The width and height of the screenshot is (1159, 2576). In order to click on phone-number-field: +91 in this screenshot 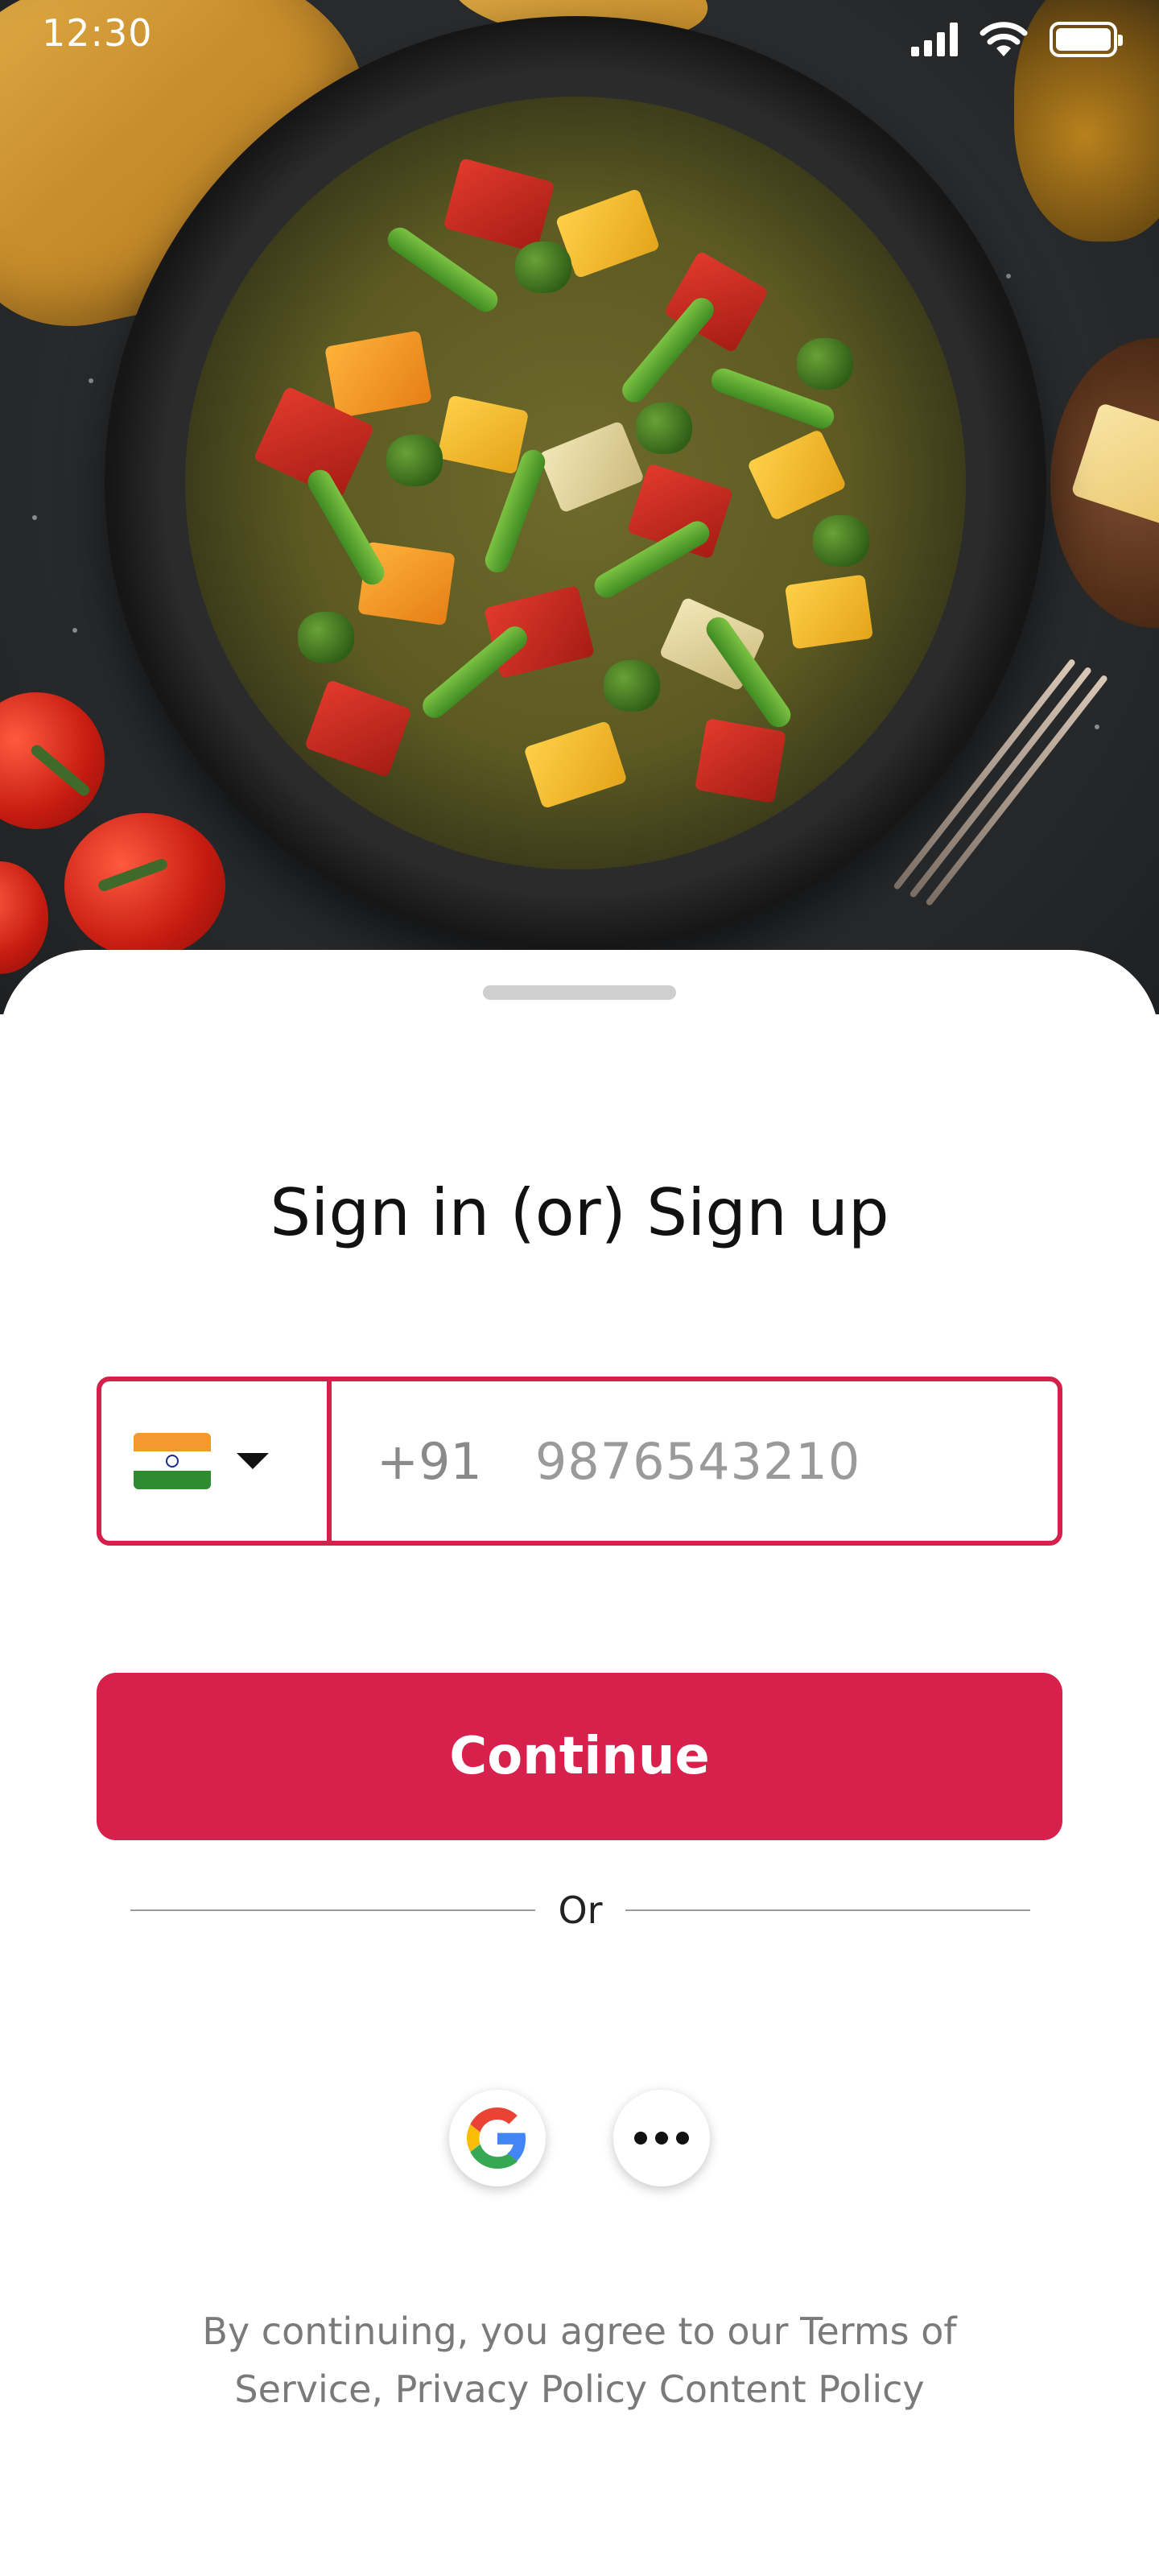, I will do `click(579, 1461)`.